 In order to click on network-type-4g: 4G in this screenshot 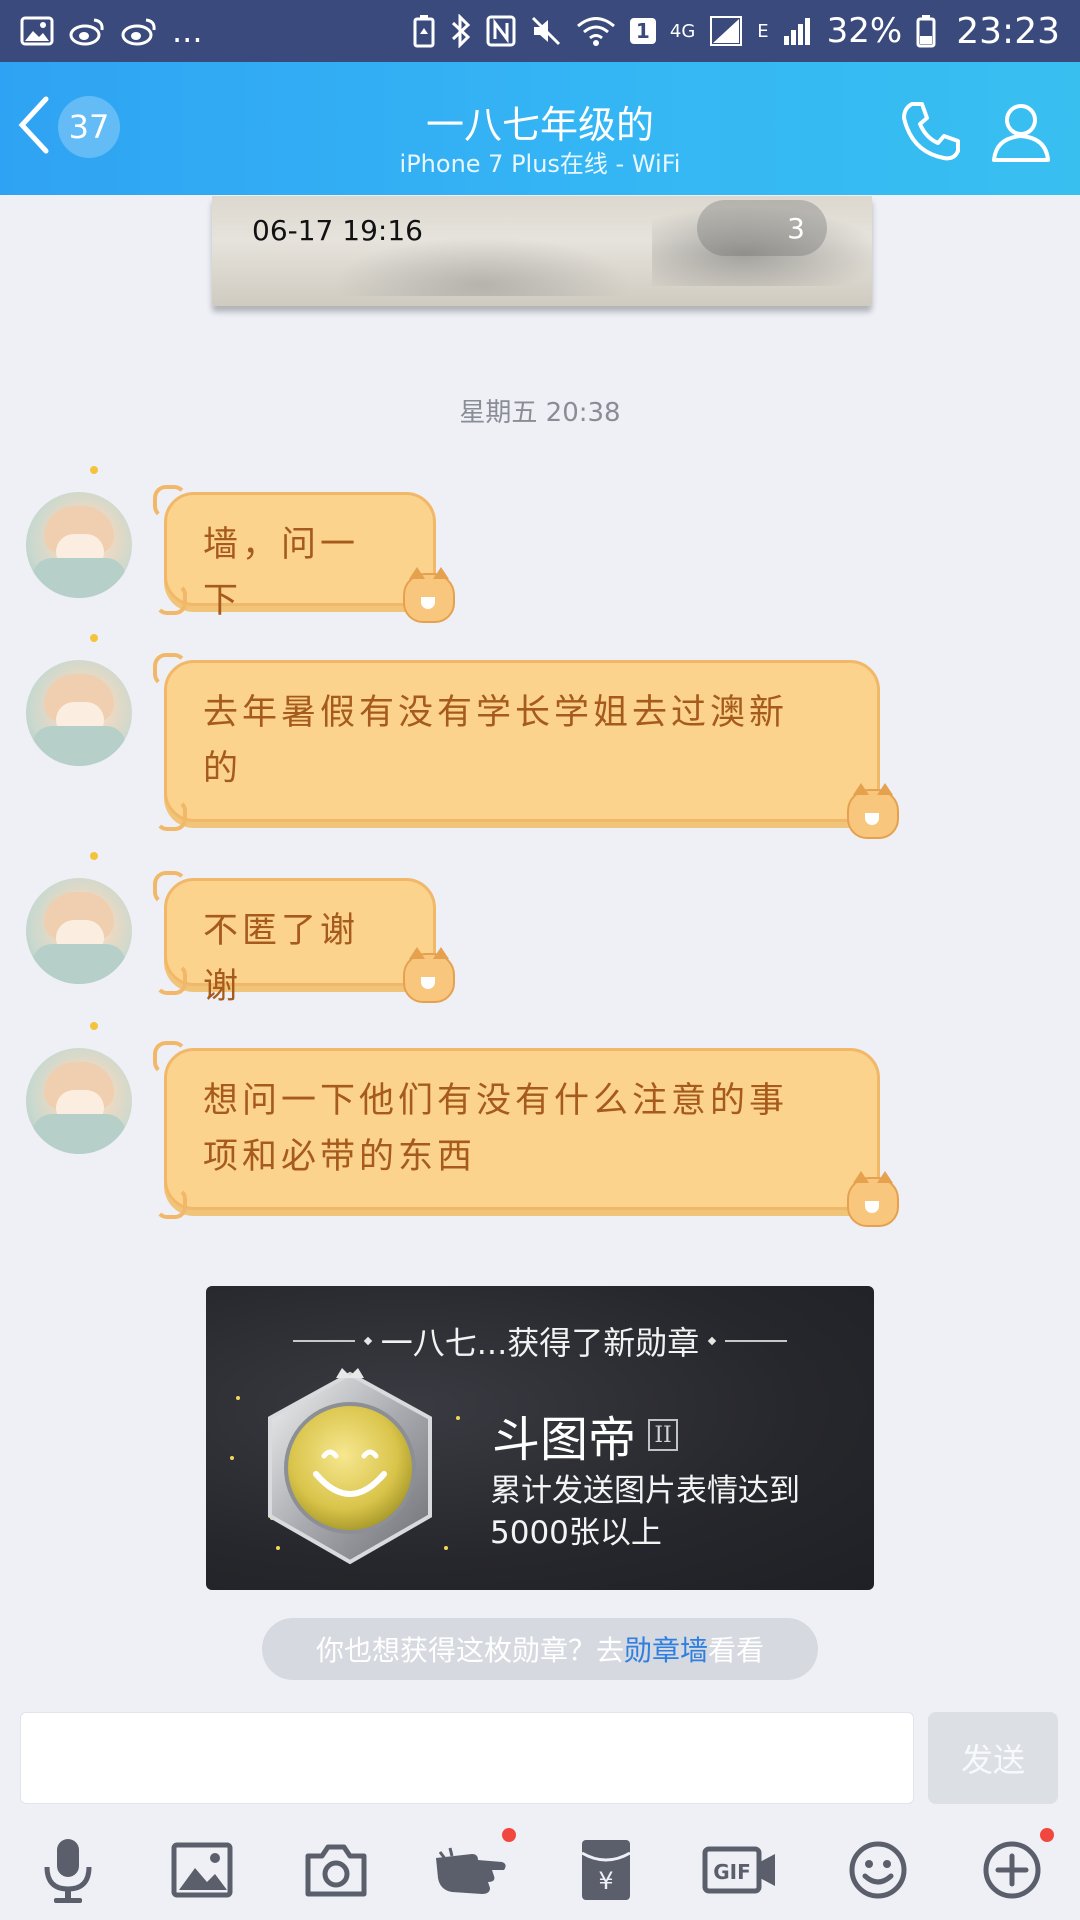, I will do `click(682, 31)`.